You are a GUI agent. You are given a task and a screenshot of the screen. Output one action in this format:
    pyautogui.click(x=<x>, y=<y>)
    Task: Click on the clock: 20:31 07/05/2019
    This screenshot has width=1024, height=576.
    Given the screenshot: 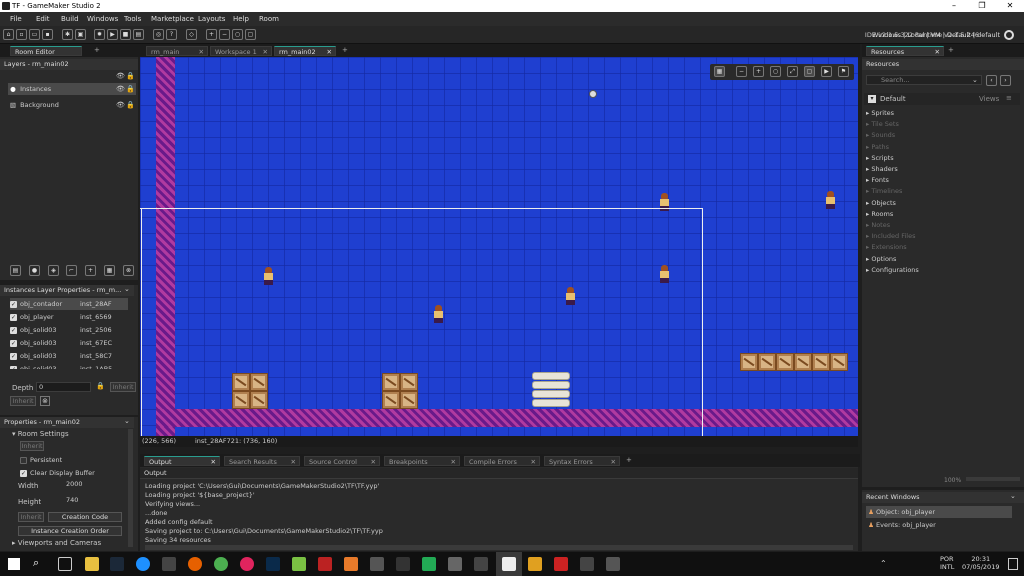 What is the action you would take?
    pyautogui.click(x=980, y=563)
    